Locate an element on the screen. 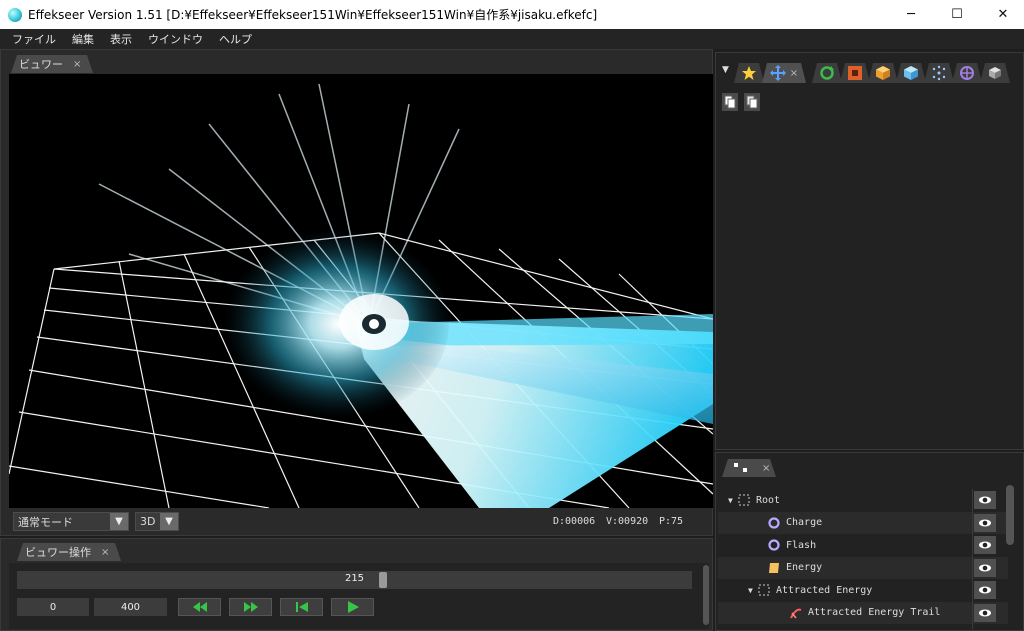  tab-basic-settings is located at coordinates (749, 73).